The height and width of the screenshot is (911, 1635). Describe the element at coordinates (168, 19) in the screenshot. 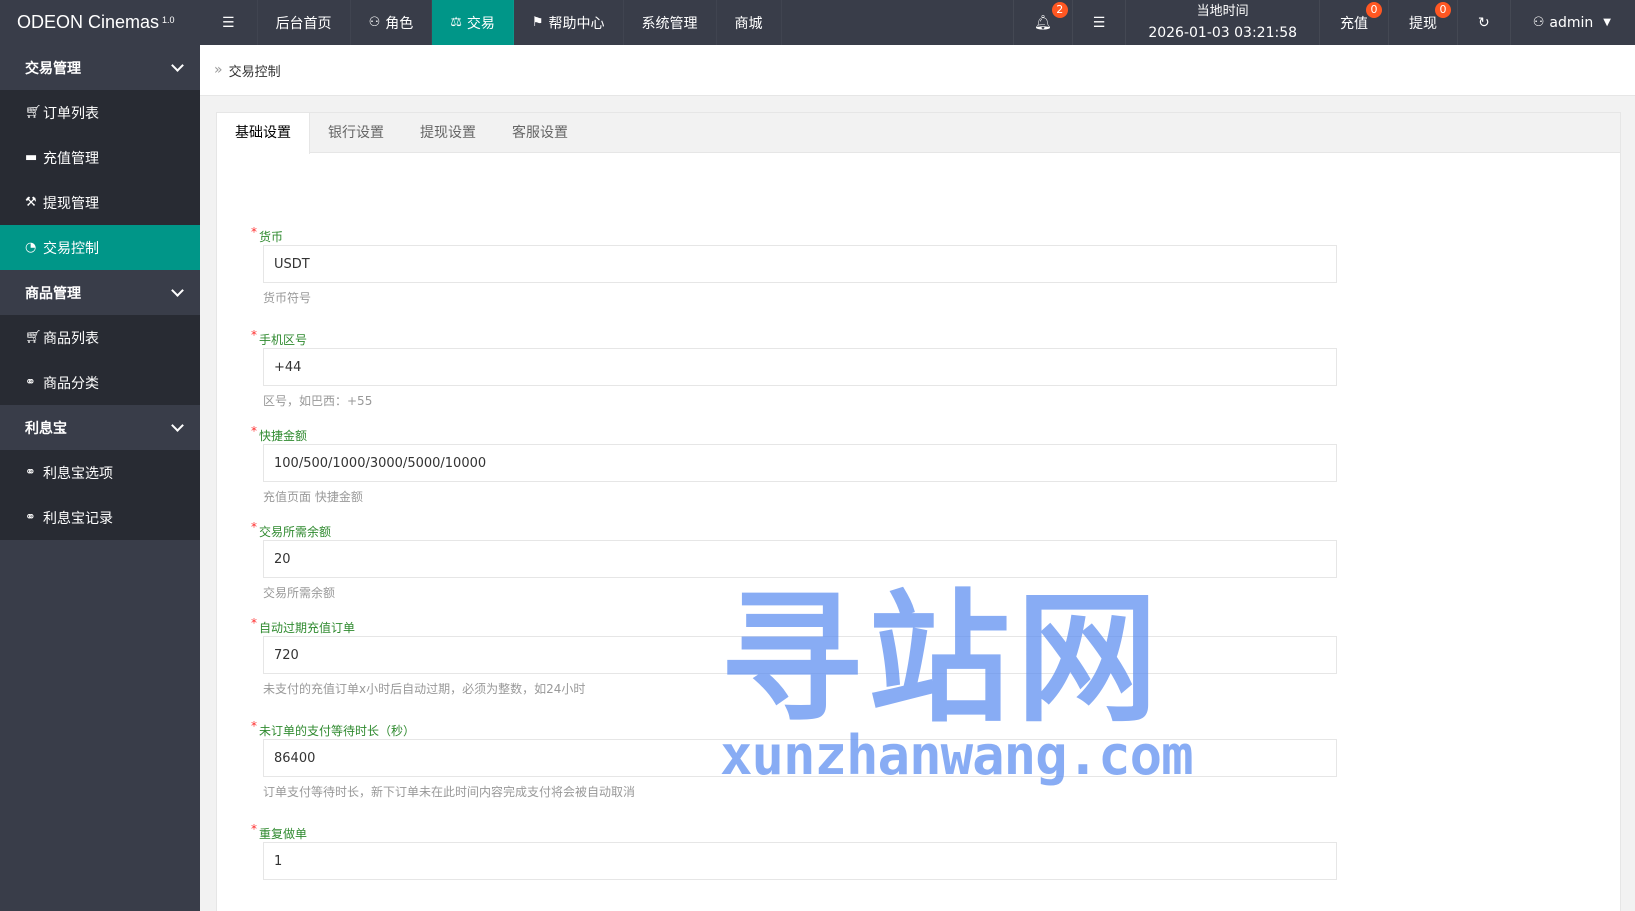

I see `brand-version: 1.0` at that location.